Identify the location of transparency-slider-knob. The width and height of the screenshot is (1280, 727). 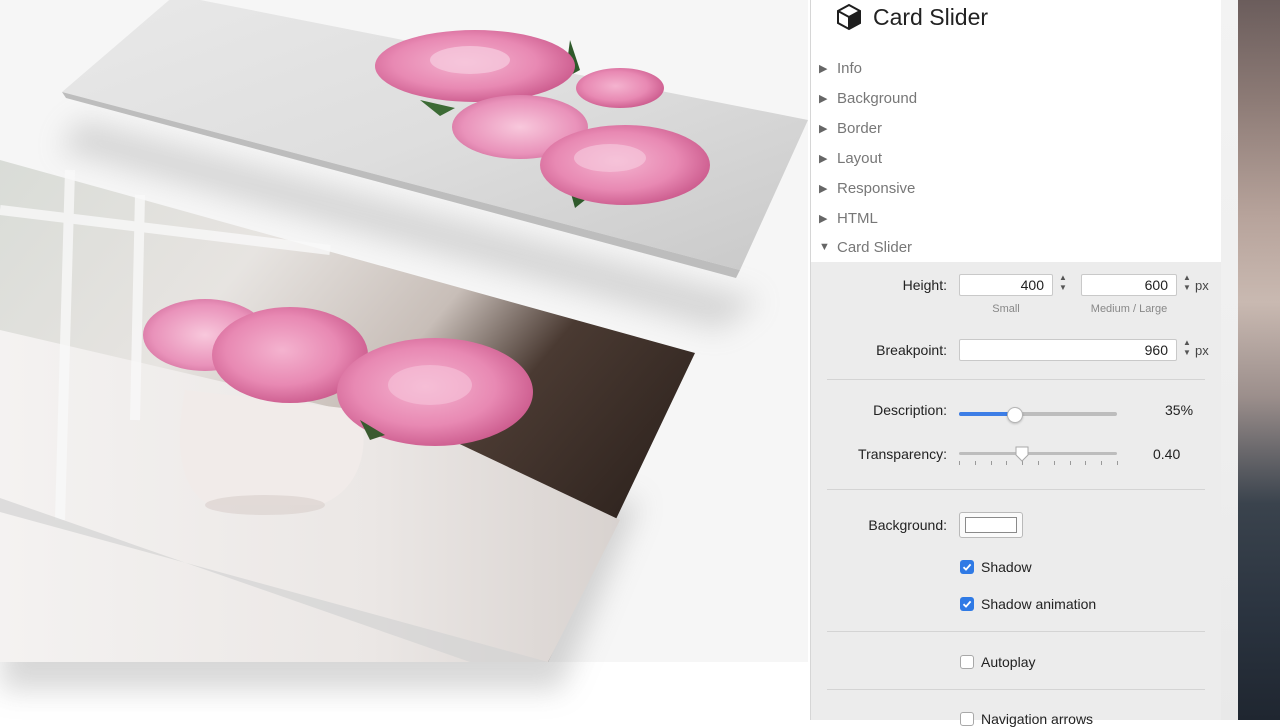
(1022, 454).